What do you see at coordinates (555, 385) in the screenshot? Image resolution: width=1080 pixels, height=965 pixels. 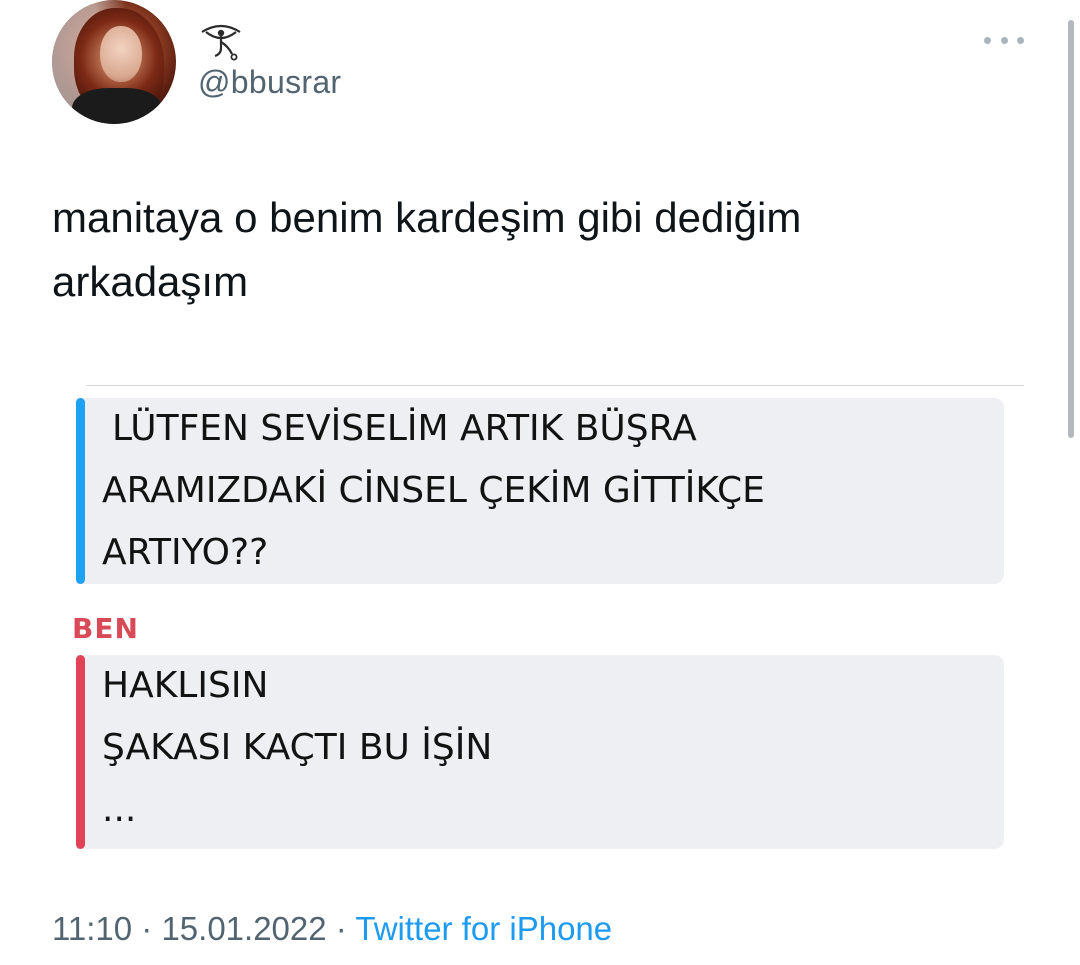 I see `divider` at bounding box center [555, 385].